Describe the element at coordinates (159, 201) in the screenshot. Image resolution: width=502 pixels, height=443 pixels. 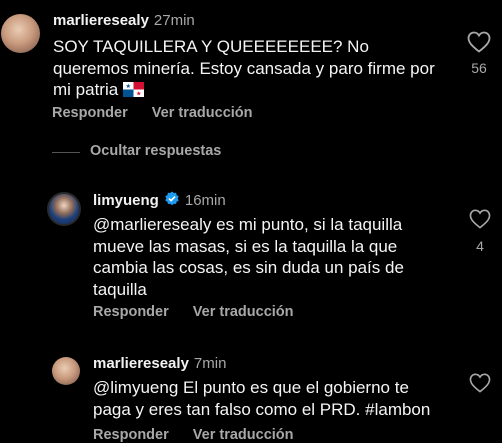
I see `comment-username: limyueng 16min` at that location.